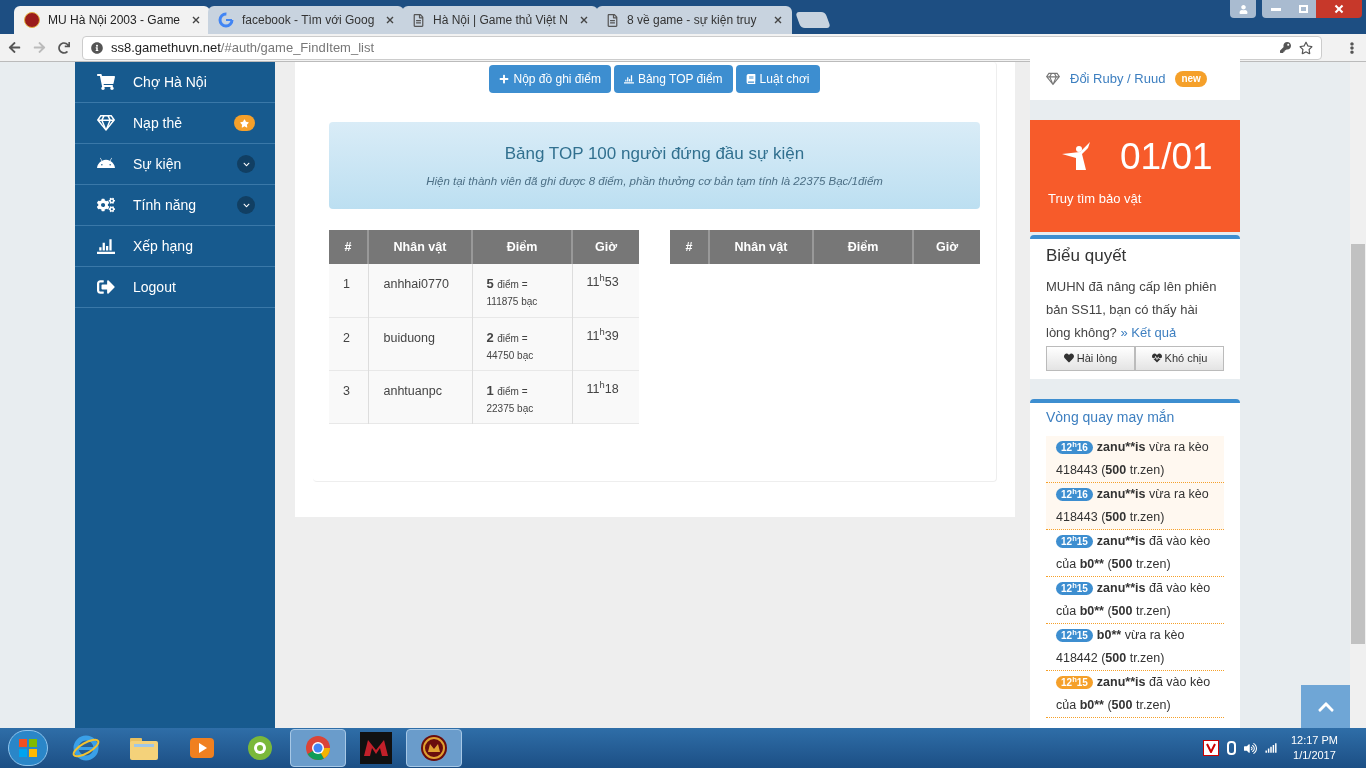 Image resolution: width=1366 pixels, height=768 pixels. What do you see at coordinates (1068, 358) in the screenshot?
I see `heart-icon` at bounding box center [1068, 358].